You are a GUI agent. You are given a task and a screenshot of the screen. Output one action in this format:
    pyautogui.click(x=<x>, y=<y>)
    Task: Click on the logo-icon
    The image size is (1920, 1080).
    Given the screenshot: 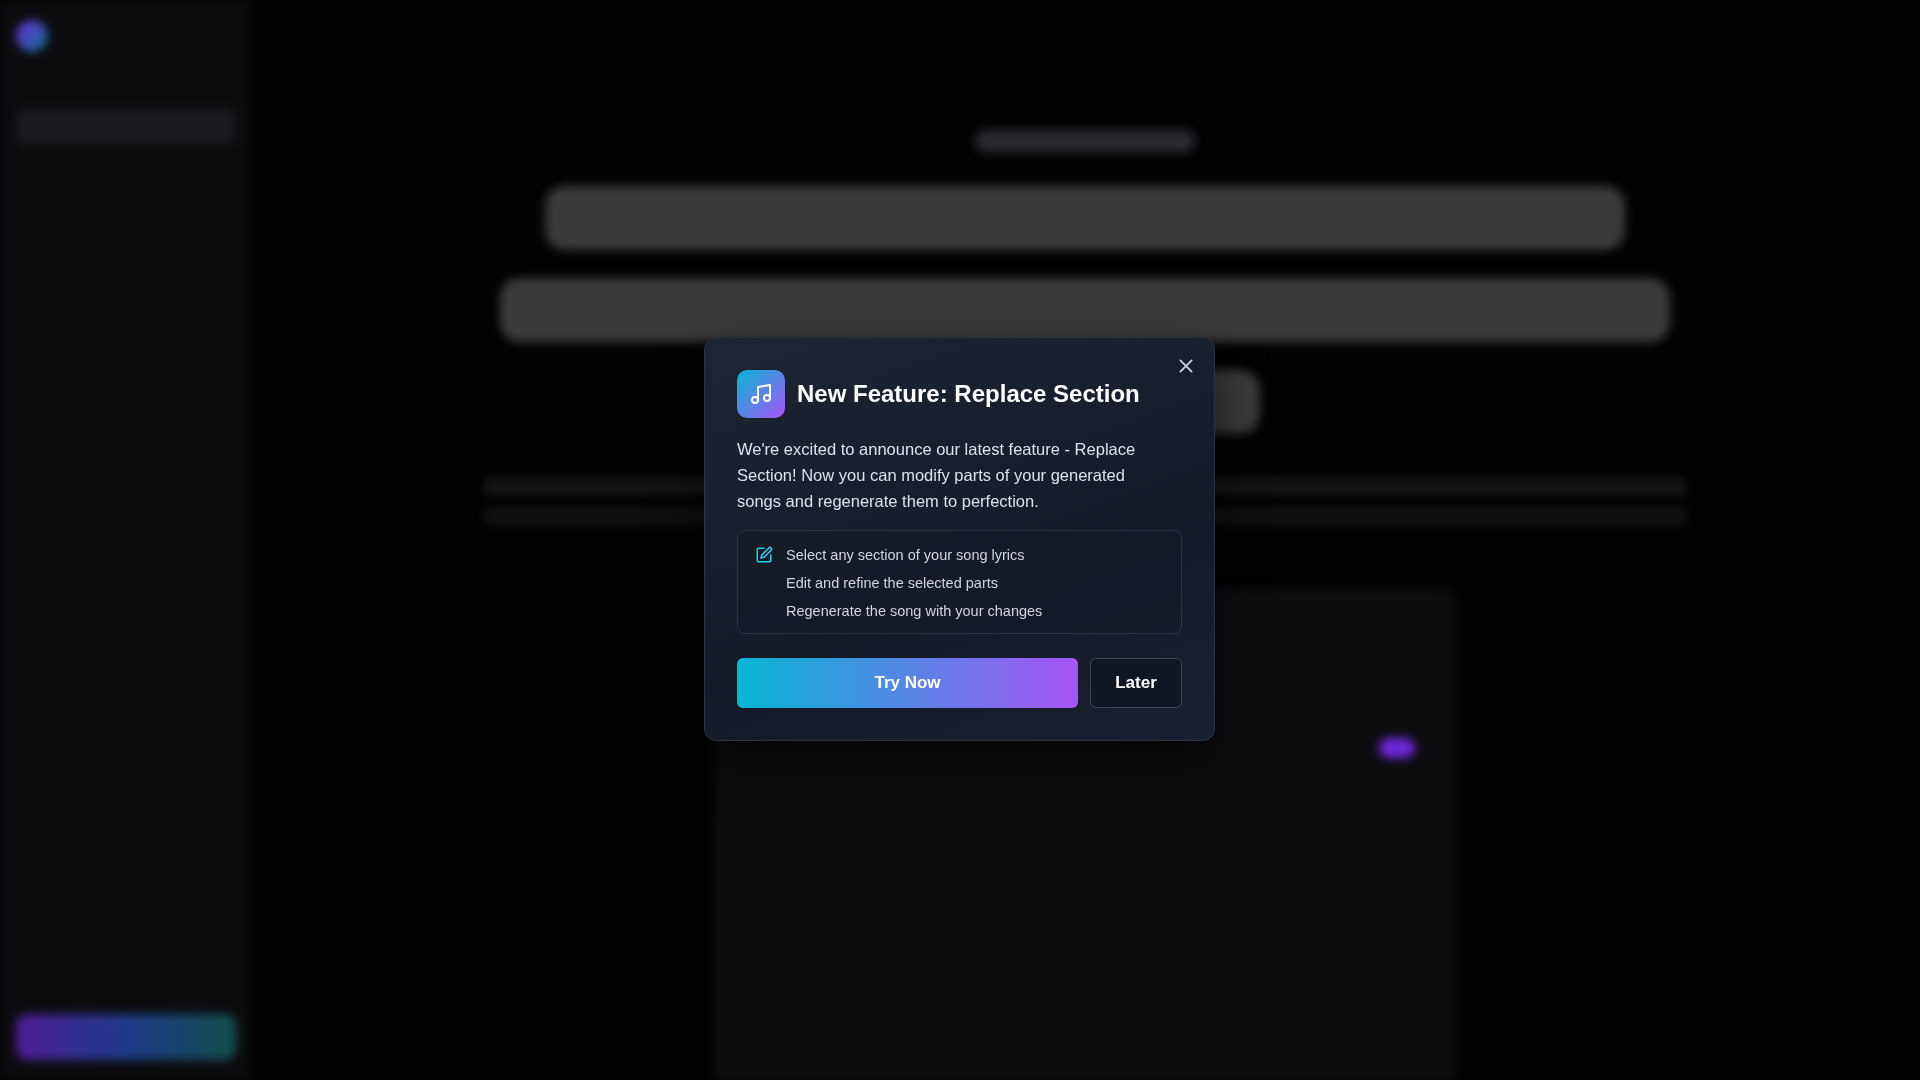 What is the action you would take?
    pyautogui.click(x=32, y=36)
    